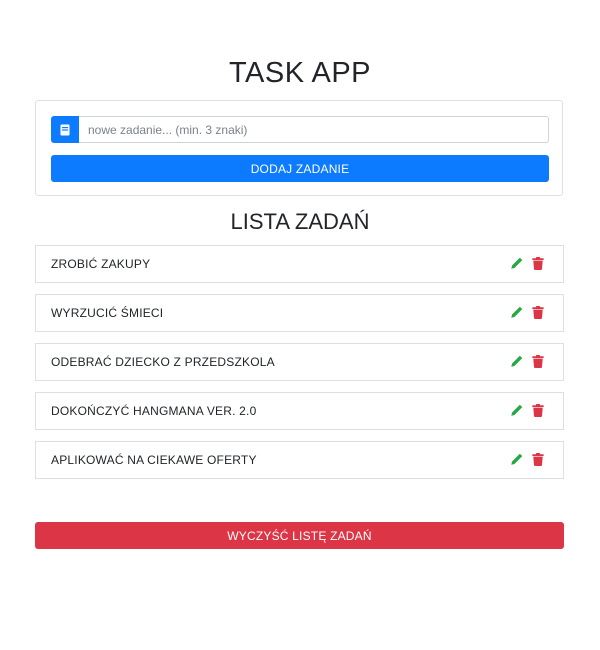 This screenshot has height=650, width=600. Describe the element at coordinates (163, 362) in the screenshot. I see `task-label: ODEBRAĆ DZIECKO Z PRZEDSZKOLA` at that location.